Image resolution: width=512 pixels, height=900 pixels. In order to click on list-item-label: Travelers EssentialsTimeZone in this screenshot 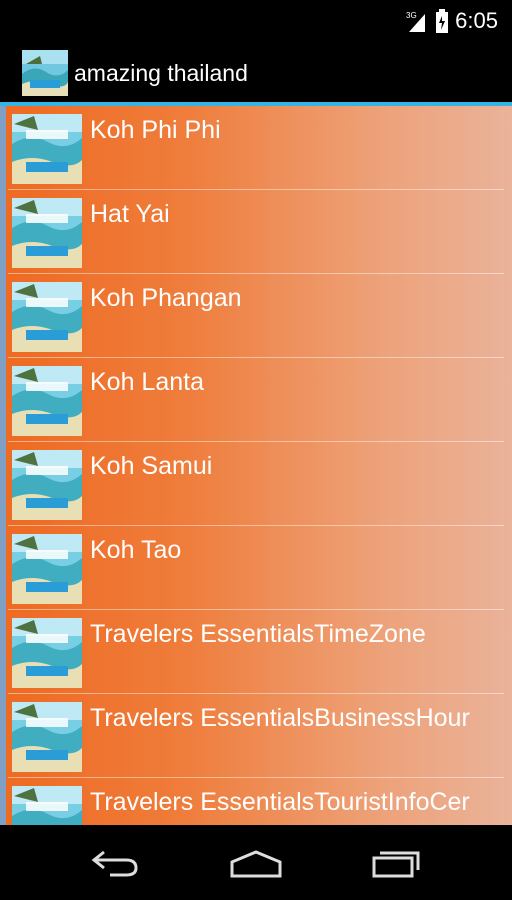, I will do `click(258, 634)`.